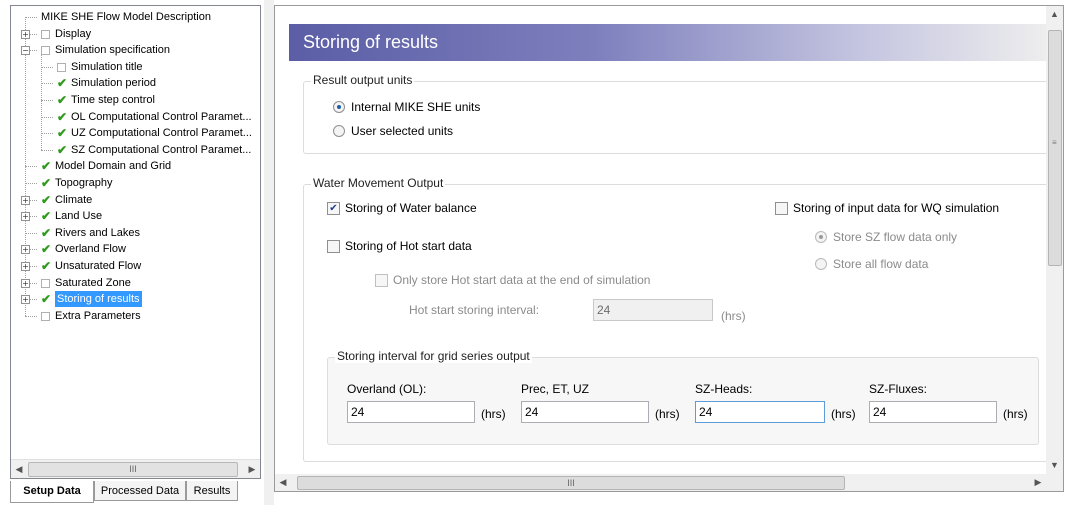  I want to click on content-vertical-scrollbar: ▲ ≡ ▼, so click(1054, 240).